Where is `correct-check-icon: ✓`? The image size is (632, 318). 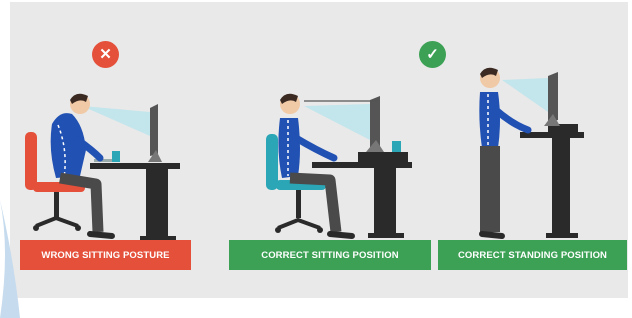 correct-check-icon: ✓ is located at coordinates (432, 54).